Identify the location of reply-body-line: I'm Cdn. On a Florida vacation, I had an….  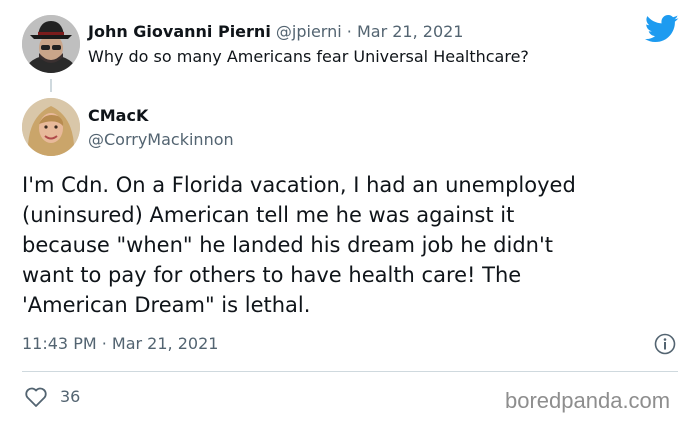
(299, 185).